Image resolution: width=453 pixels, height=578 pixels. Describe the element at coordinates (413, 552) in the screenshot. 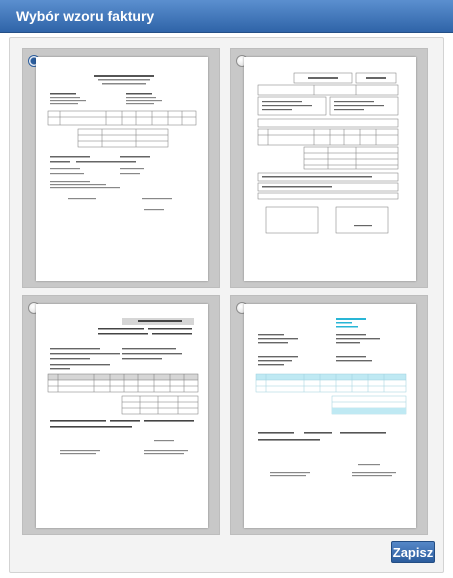

I see `save-button: Zapisz` at that location.